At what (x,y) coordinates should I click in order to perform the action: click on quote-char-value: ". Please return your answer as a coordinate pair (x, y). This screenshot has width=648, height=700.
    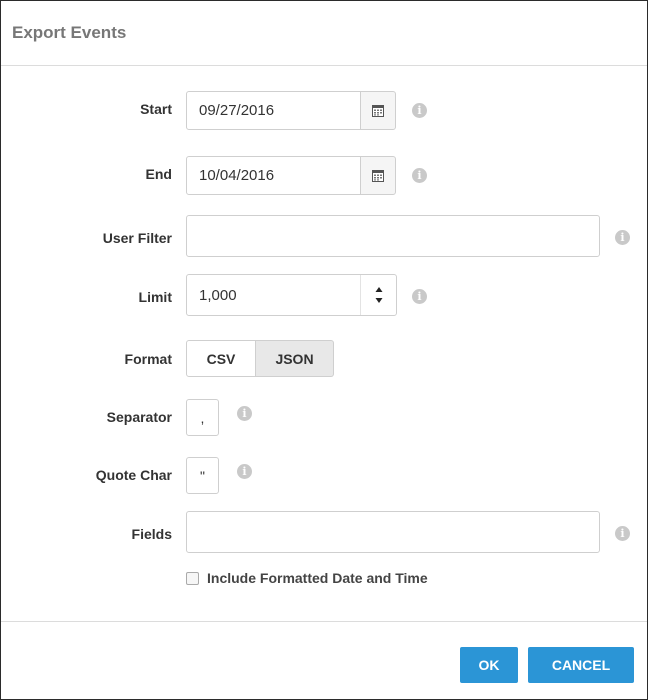
    Looking at the image, I should click on (202, 475).